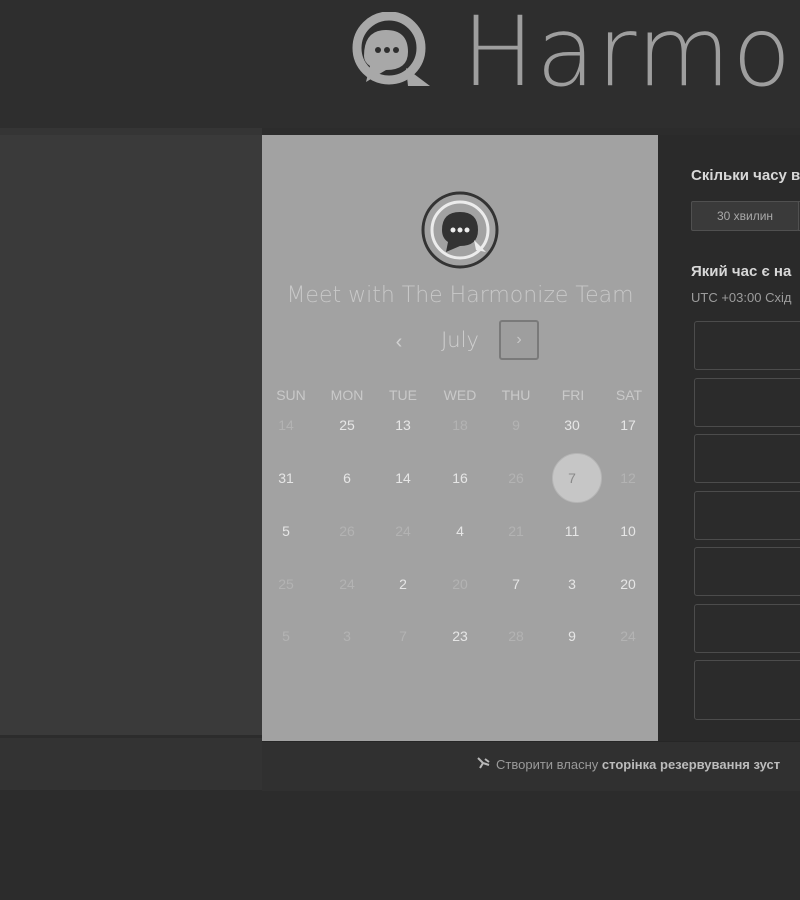 Image resolution: width=800 pixels, height=900 pixels. I want to click on chat-bubble-logo-icon, so click(391, 49).